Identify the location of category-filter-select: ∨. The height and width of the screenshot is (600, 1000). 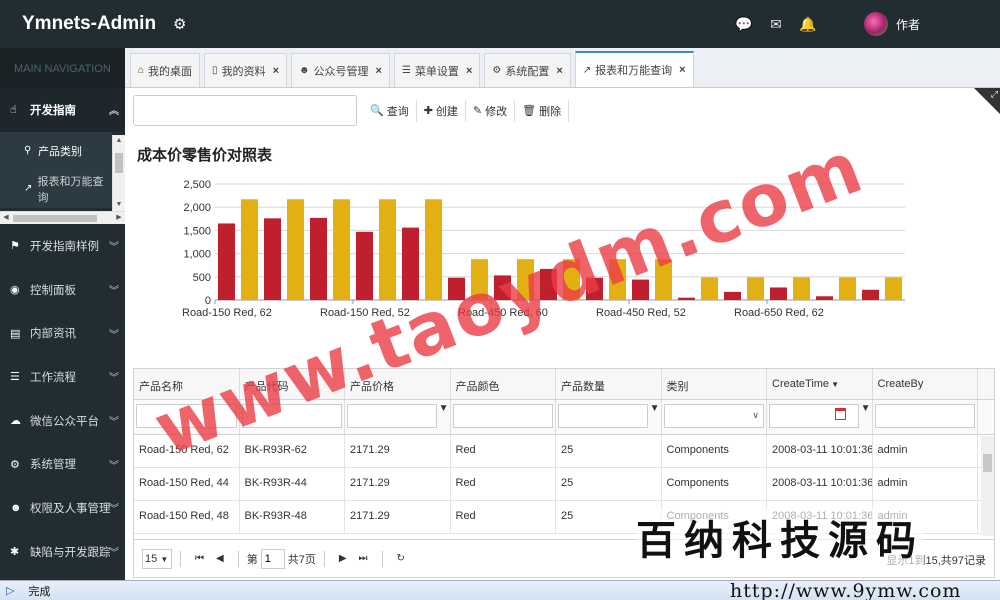
(713, 416).